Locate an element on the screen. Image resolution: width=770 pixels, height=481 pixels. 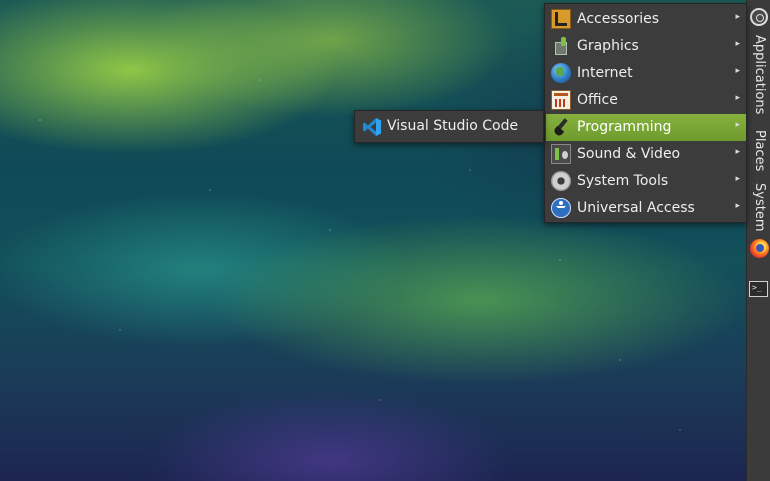
applications-menu-button: Applications is located at coordinates (759, 74).